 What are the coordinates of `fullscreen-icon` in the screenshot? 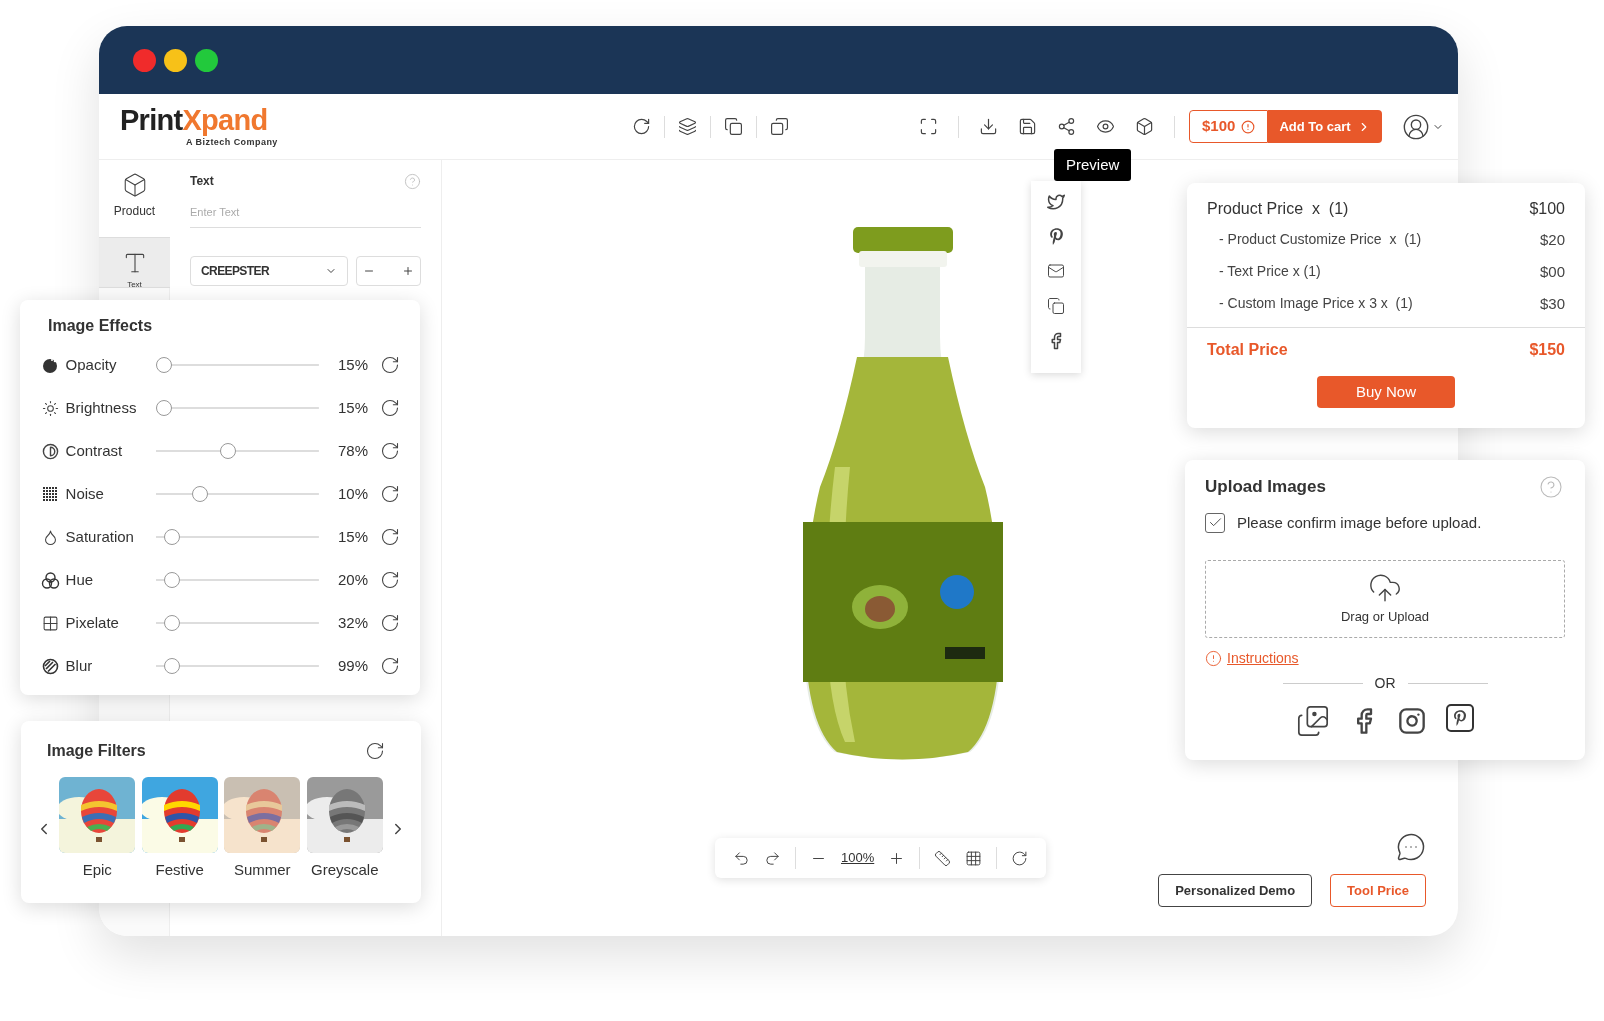 It's located at (928, 126).